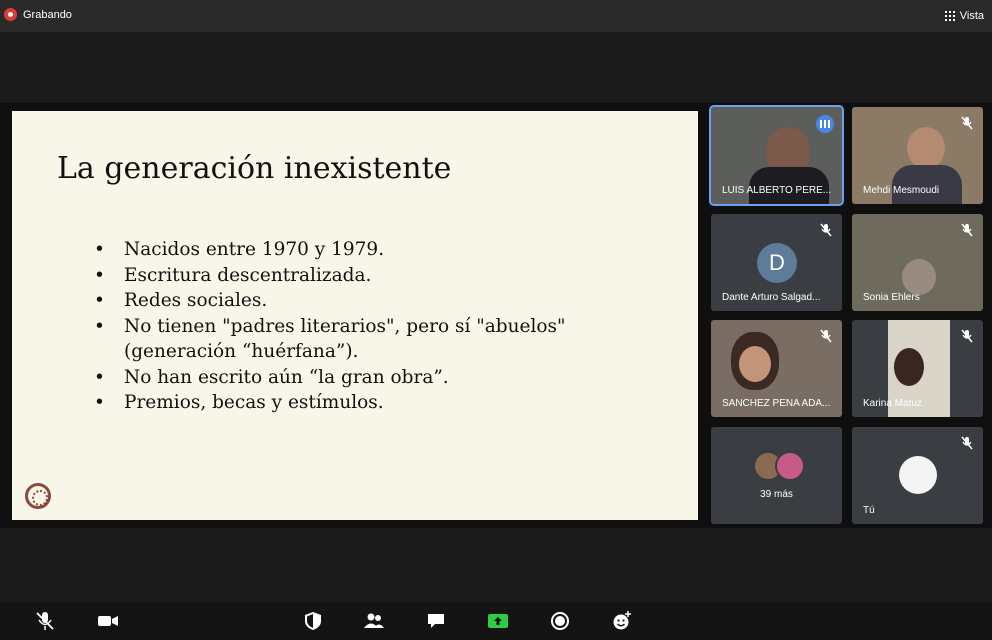 Image resolution: width=992 pixels, height=640 pixels. I want to click on avatar-stack, so click(779, 466).